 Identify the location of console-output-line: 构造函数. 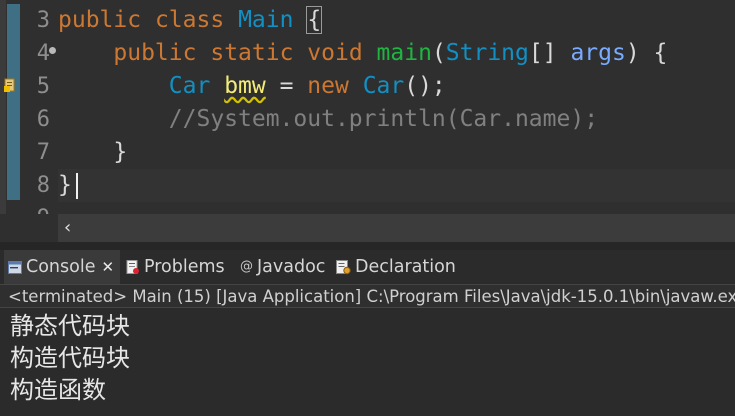
(58, 390).